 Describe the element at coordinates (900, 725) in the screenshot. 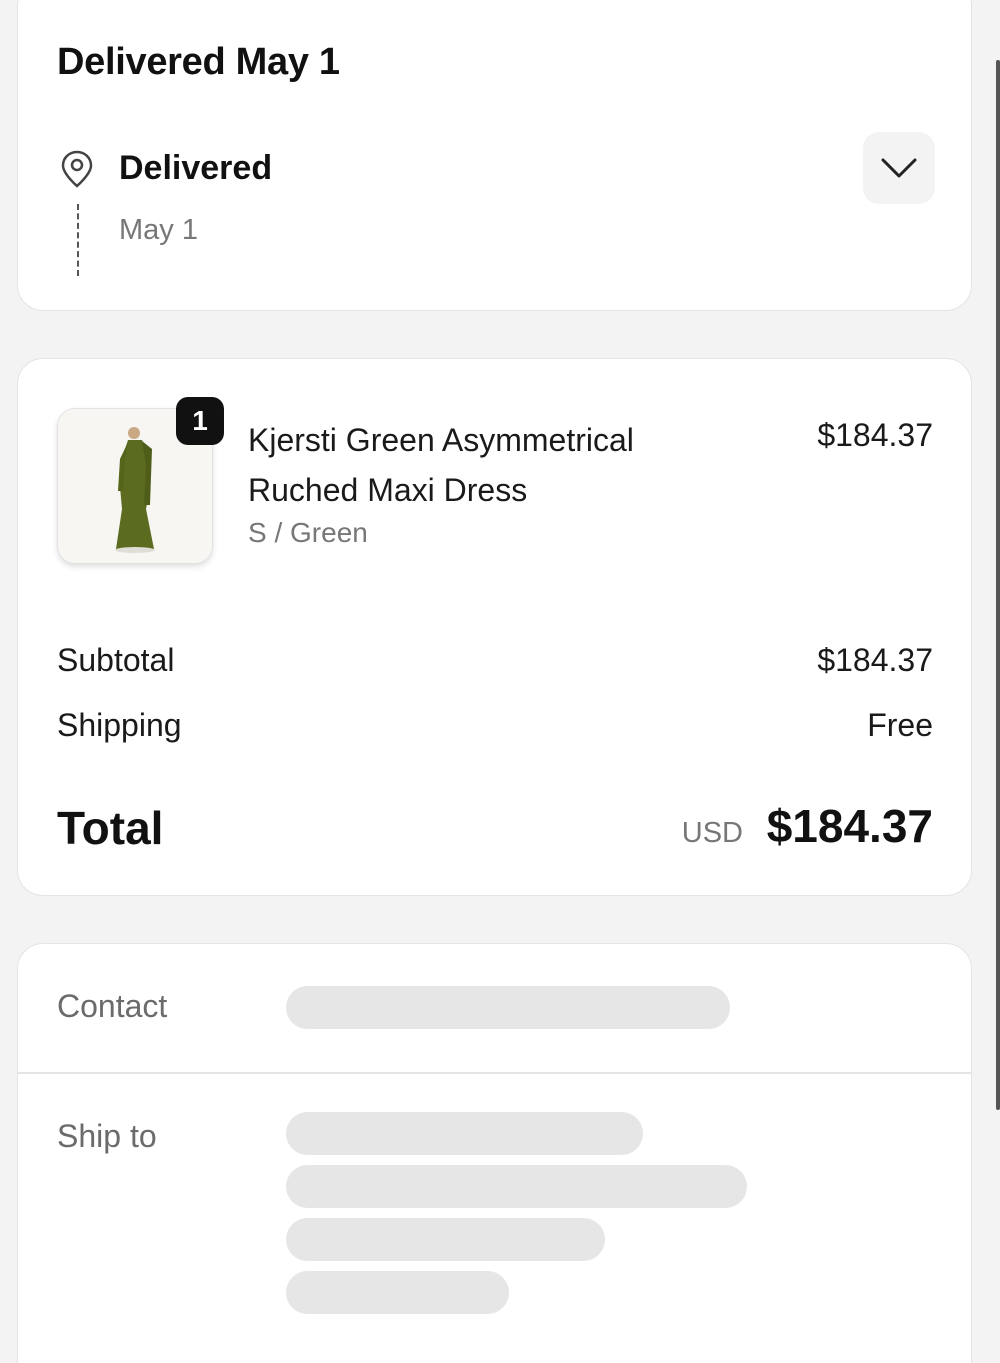

I see `shipping-value: Free` at that location.